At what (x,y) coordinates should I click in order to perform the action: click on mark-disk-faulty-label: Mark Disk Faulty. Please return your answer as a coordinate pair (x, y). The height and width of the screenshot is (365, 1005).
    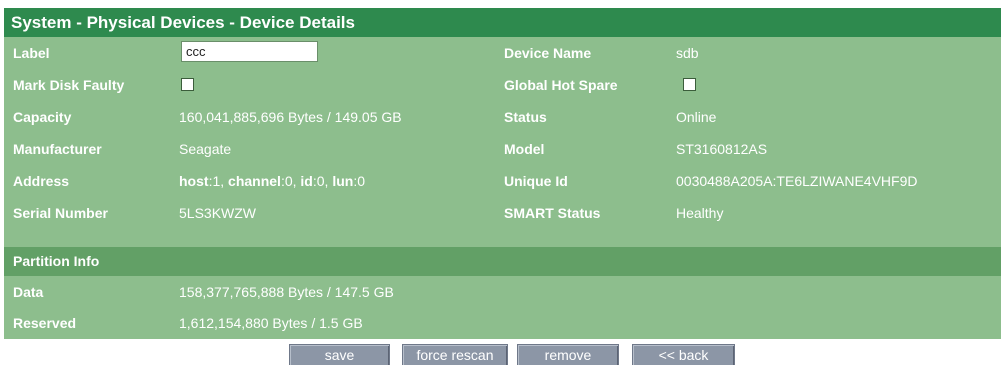
    Looking at the image, I should click on (69, 85).